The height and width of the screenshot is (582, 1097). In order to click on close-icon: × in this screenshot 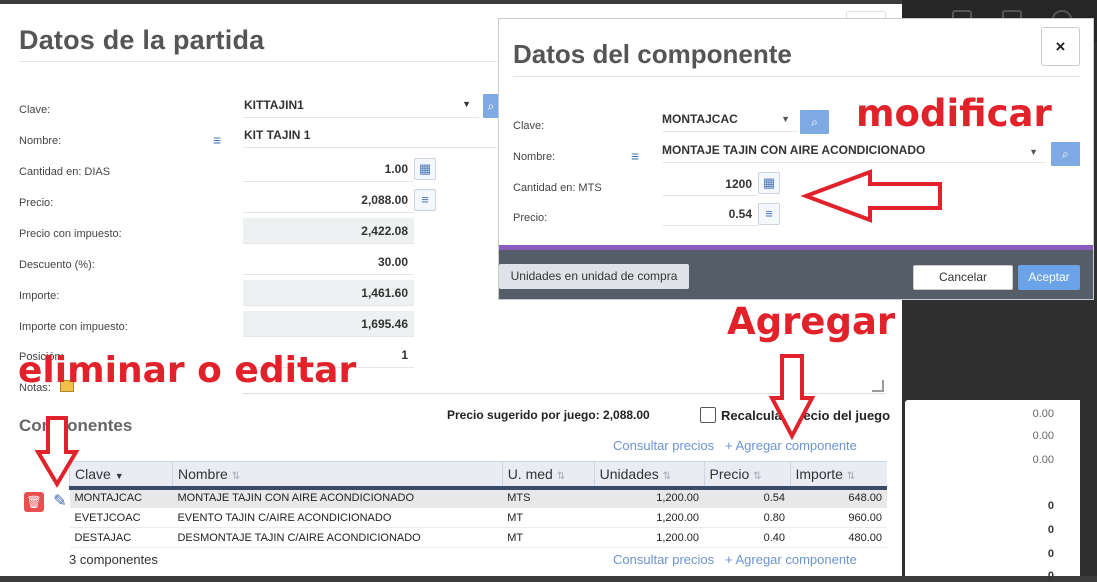, I will do `click(1060, 46)`.